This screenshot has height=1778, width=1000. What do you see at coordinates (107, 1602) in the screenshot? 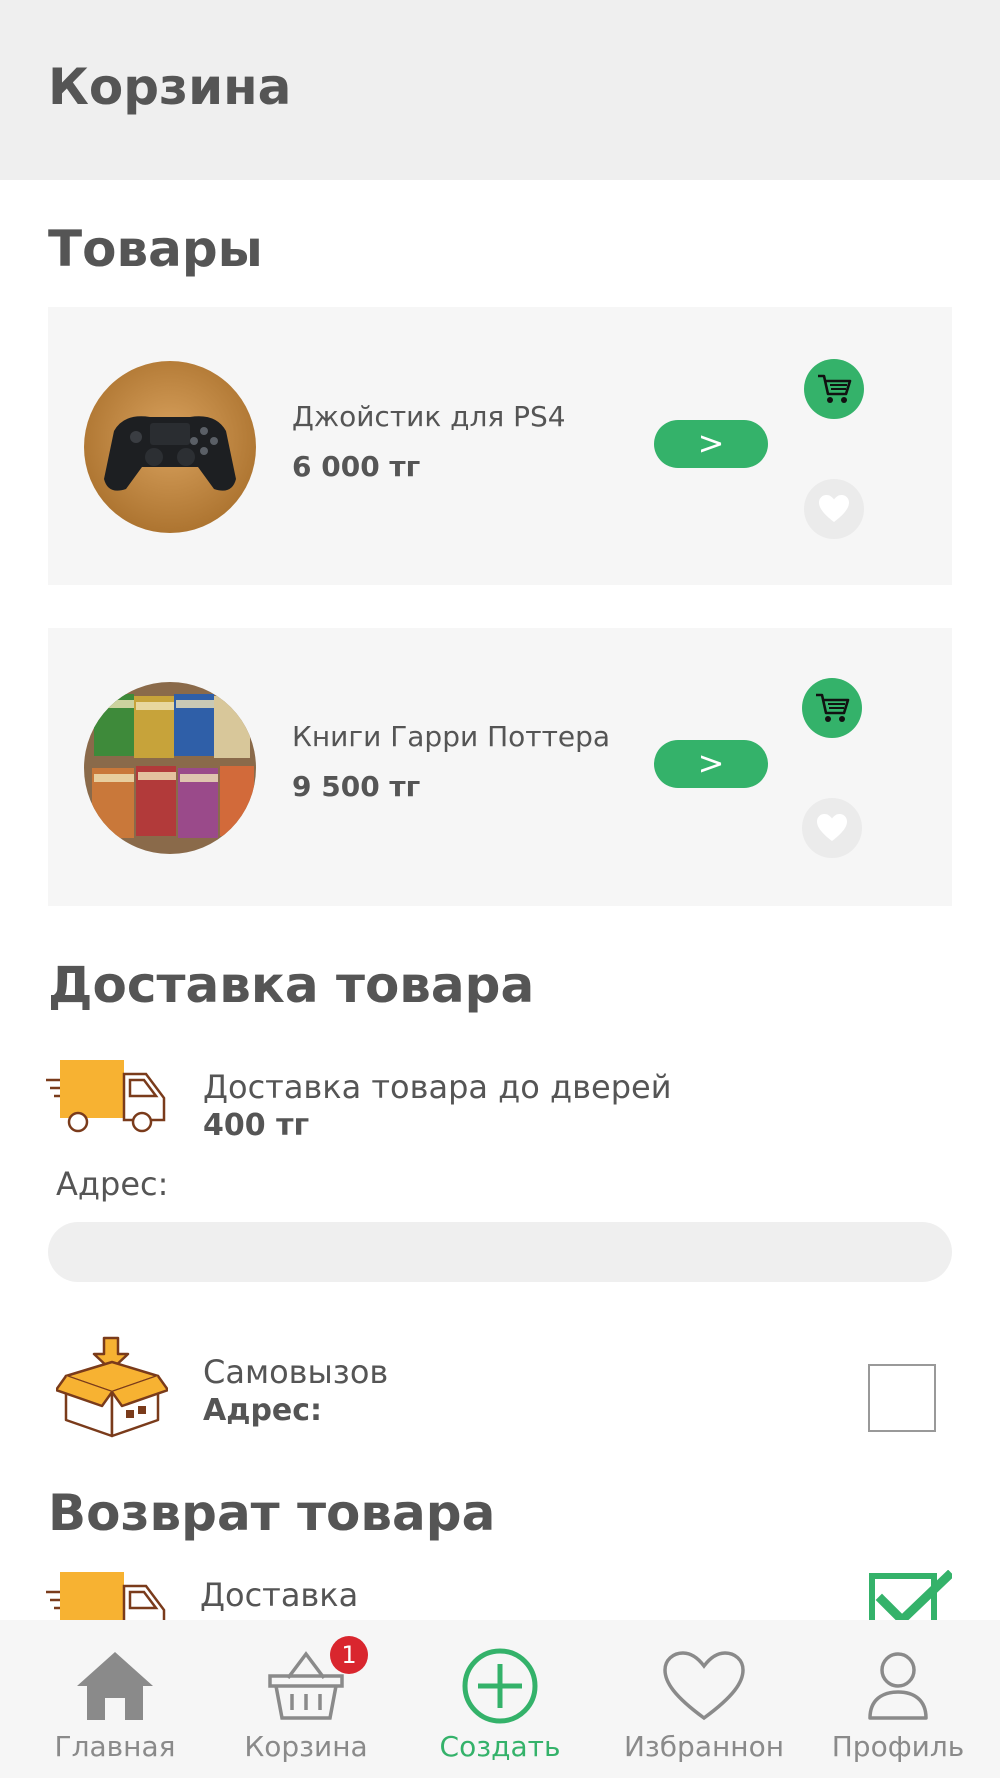
I see `return-truck-icon` at bounding box center [107, 1602].